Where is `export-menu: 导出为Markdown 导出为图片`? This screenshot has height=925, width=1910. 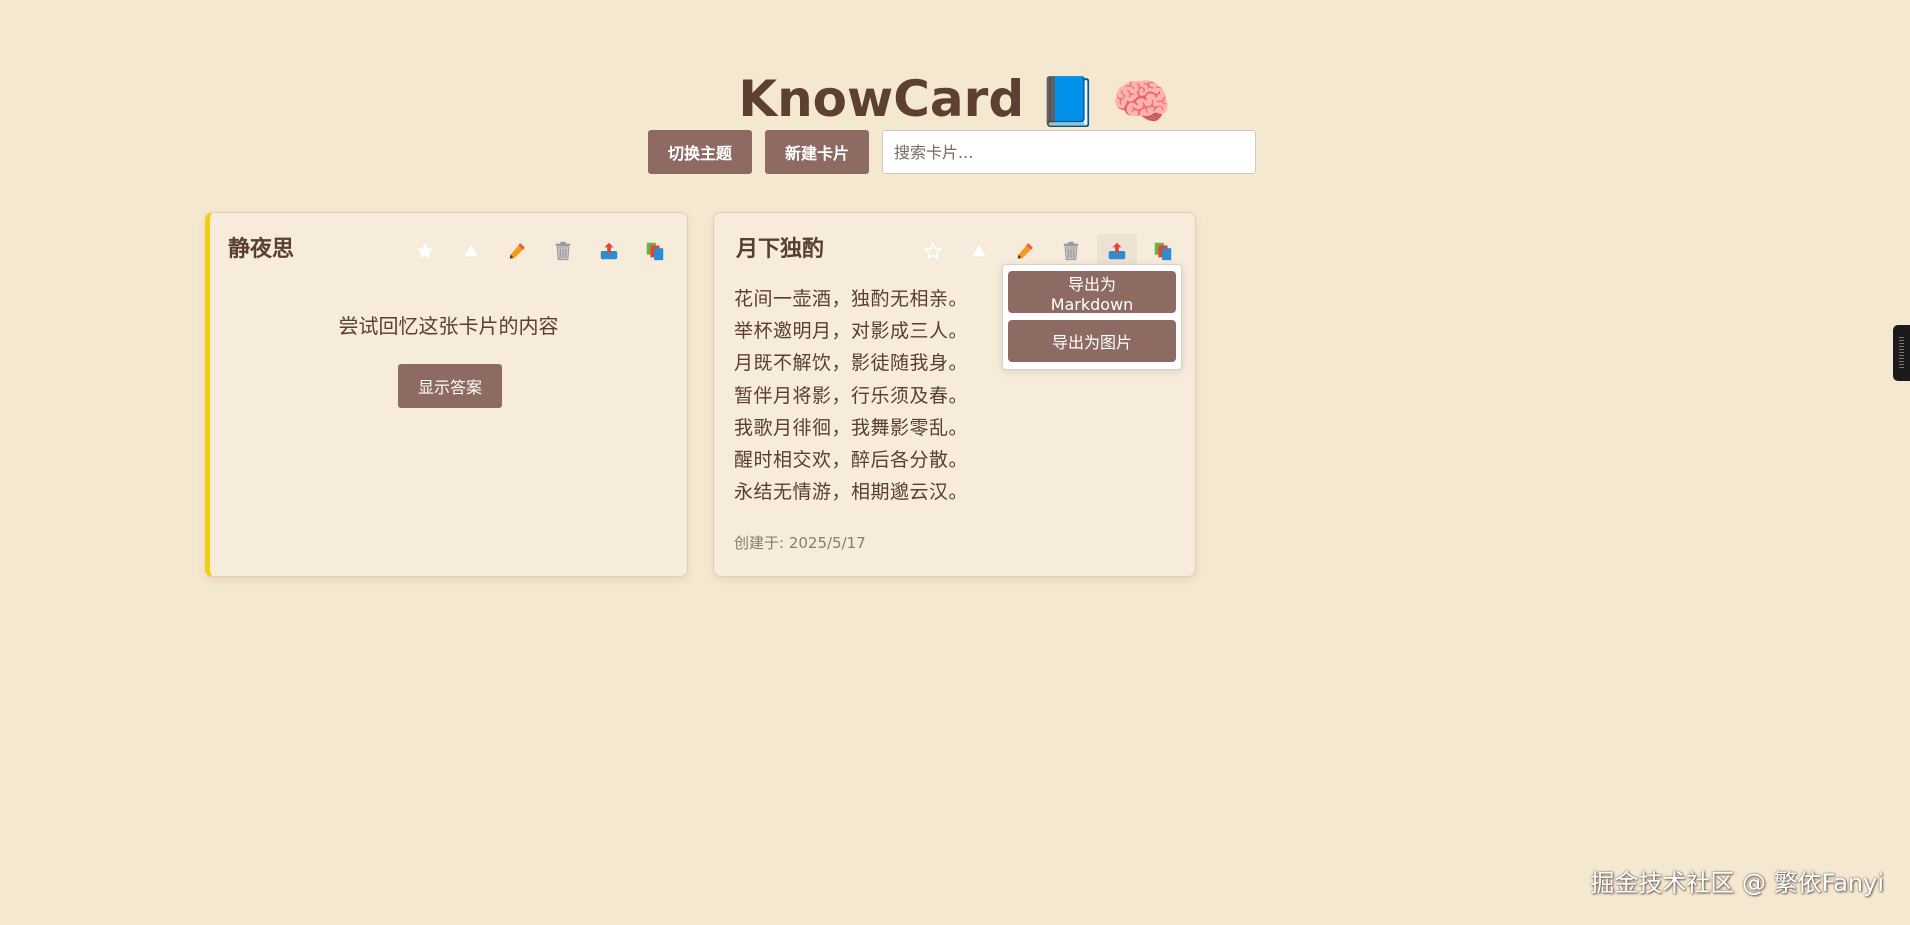
export-menu: 导出为Markdown 导出为图片 is located at coordinates (1092, 317).